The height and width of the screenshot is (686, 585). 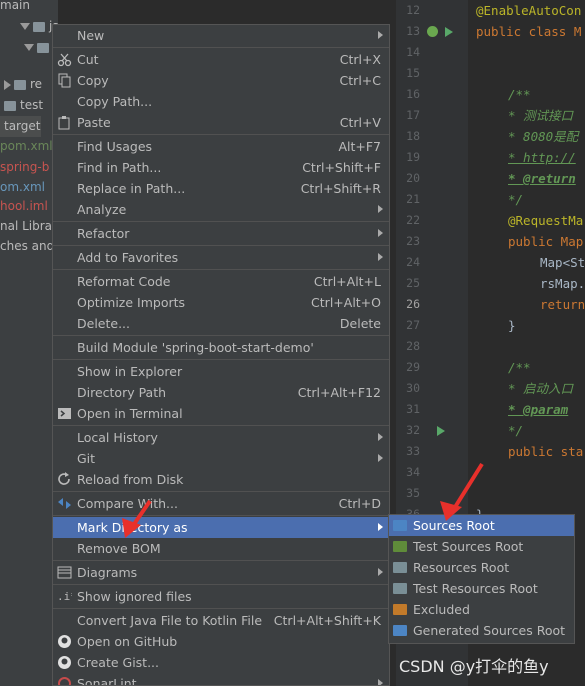 What do you see at coordinates (541, 388) in the screenshot?
I see `code-line: * 启动入口` at bounding box center [541, 388].